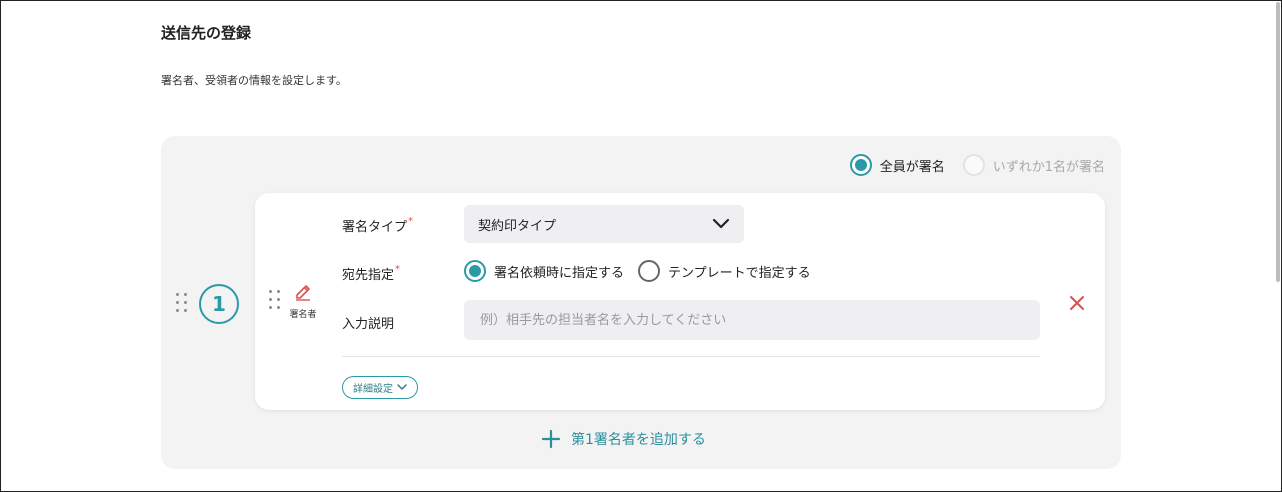 Image resolution: width=1282 pixels, height=492 pixels. What do you see at coordinates (912, 167) in the screenshot?
I see `radio-all-sign-label: 全員が署名` at bounding box center [912, 167].